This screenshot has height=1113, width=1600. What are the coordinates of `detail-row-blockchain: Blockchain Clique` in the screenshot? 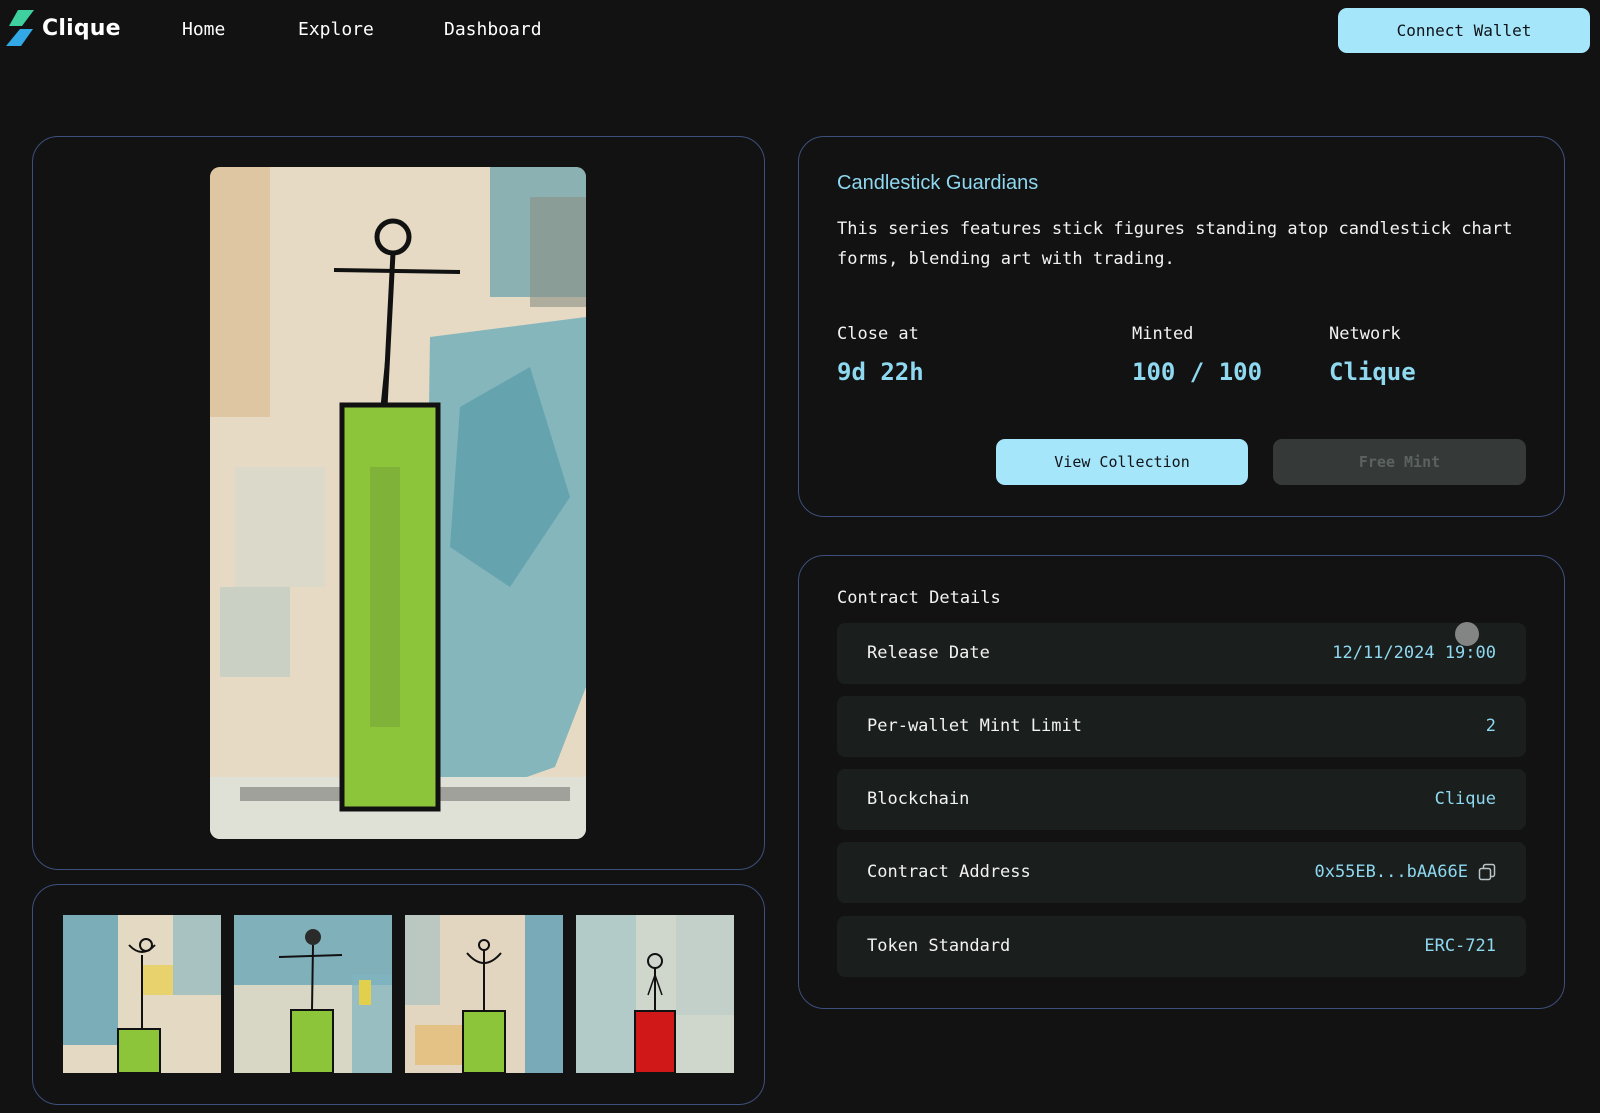 It's located at (1181, 799).